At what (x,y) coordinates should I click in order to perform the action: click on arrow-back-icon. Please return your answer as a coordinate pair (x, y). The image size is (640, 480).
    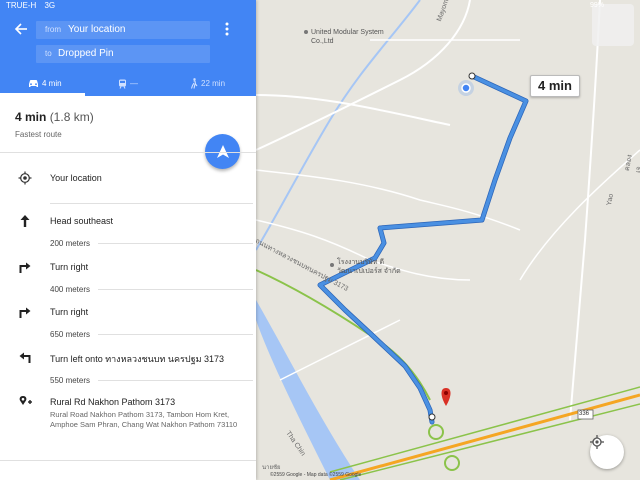
    Looking at the image, I should click on (20, 29).